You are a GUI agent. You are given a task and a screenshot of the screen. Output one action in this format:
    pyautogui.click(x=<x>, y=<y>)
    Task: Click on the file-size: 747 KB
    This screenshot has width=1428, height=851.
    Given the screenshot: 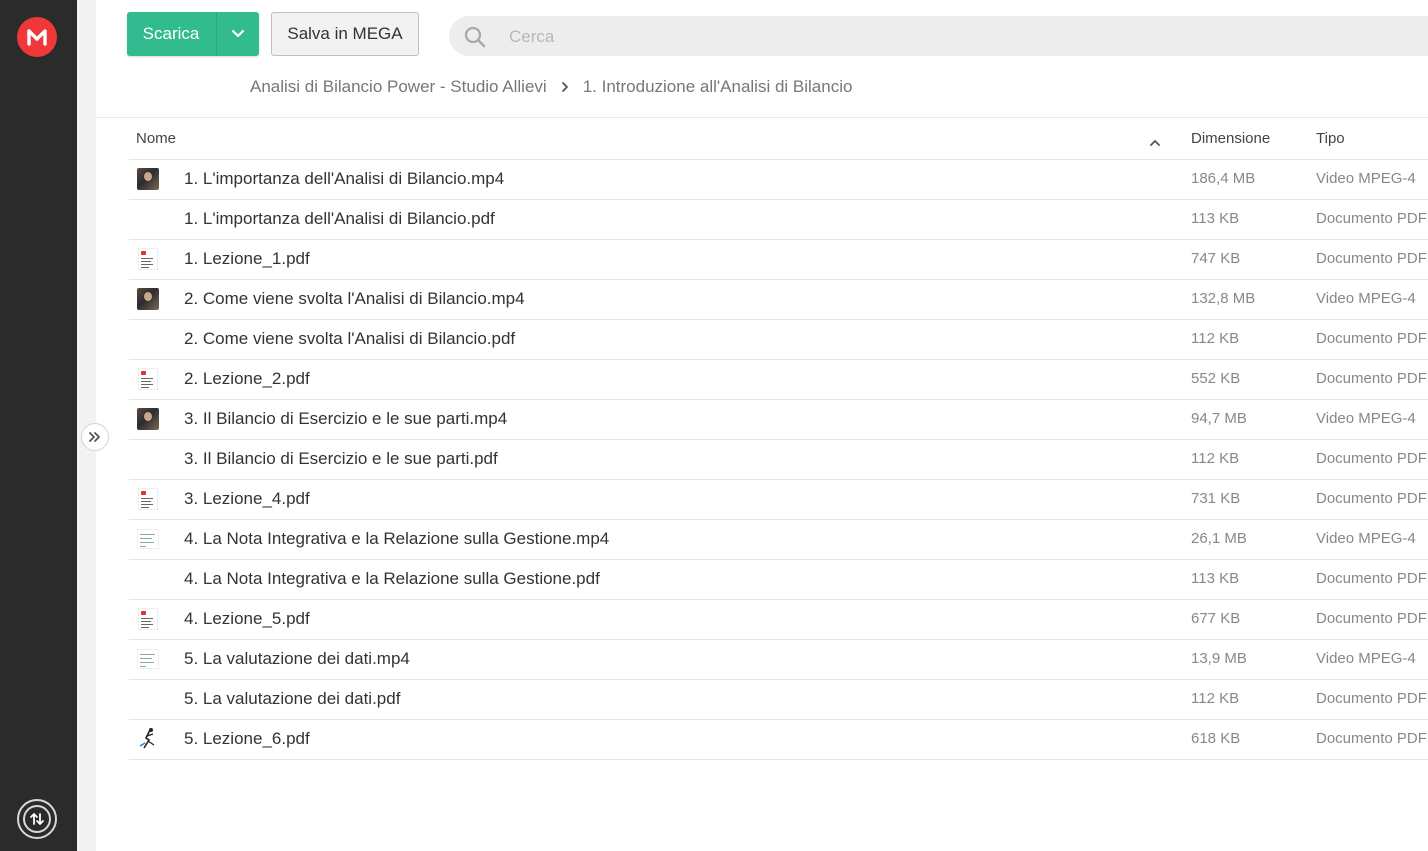 What is the action you would take?
    pyautogui.click(x=1216, y=258)
    